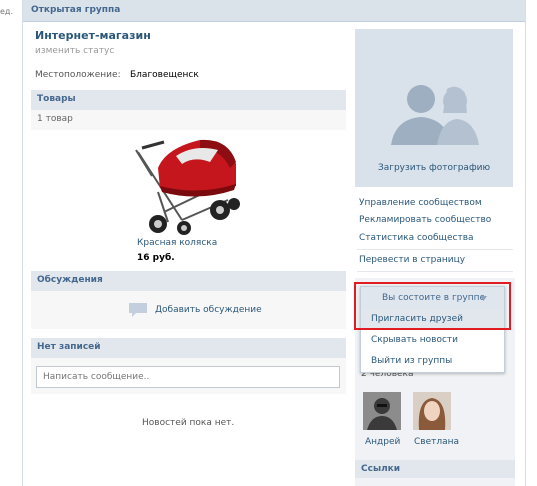 The image size is (537, 486). Describe the element at coordinates (177, 243) in the screenshot. I see `product-name-link: Красная коляска` at that location.